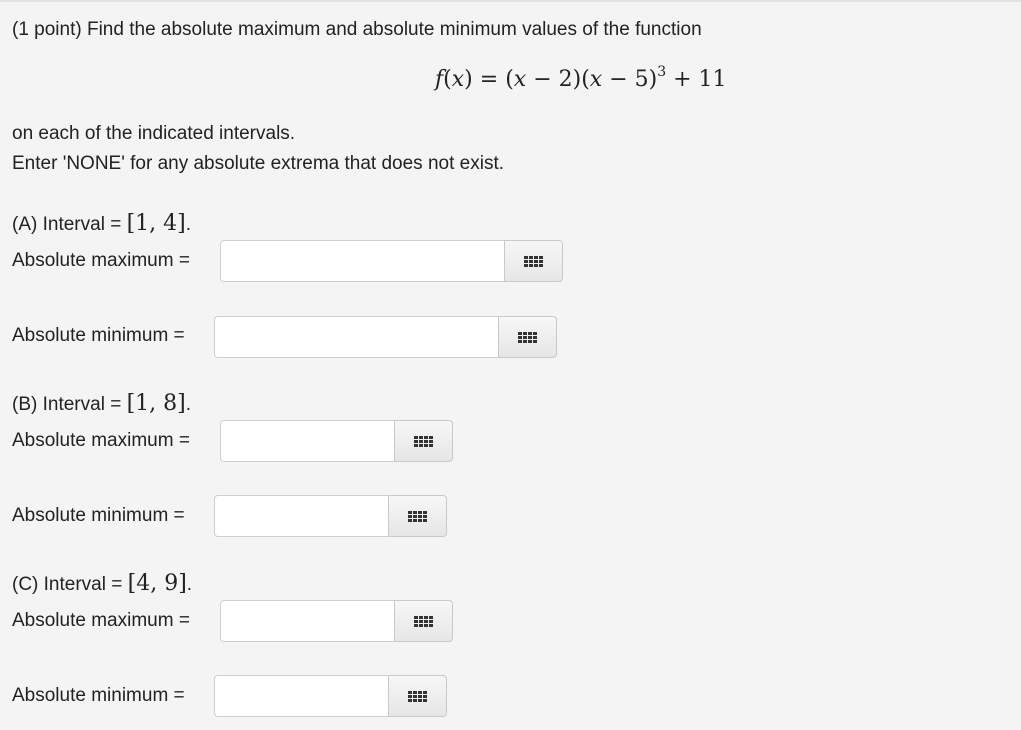 This screenshot has height=730, width=1021. Describe the element at coordinates (69, 404) in the screenshot. I see `part-b-label: (B) Interval =` at that location.